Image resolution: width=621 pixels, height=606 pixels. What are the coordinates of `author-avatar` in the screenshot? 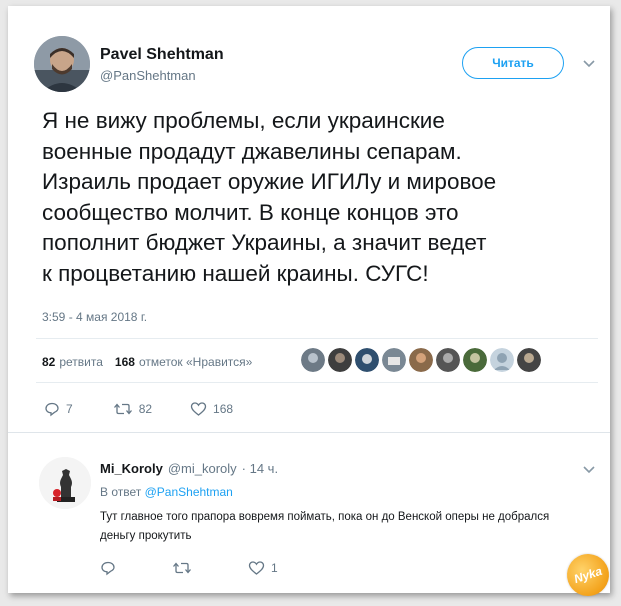 It's located at (62, 64).